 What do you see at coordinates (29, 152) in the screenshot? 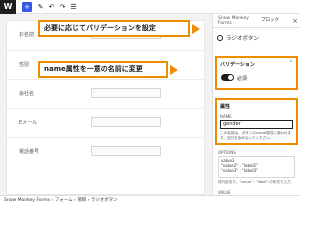
I see `row-label: 電話番号` at bounding box center [29, 152].